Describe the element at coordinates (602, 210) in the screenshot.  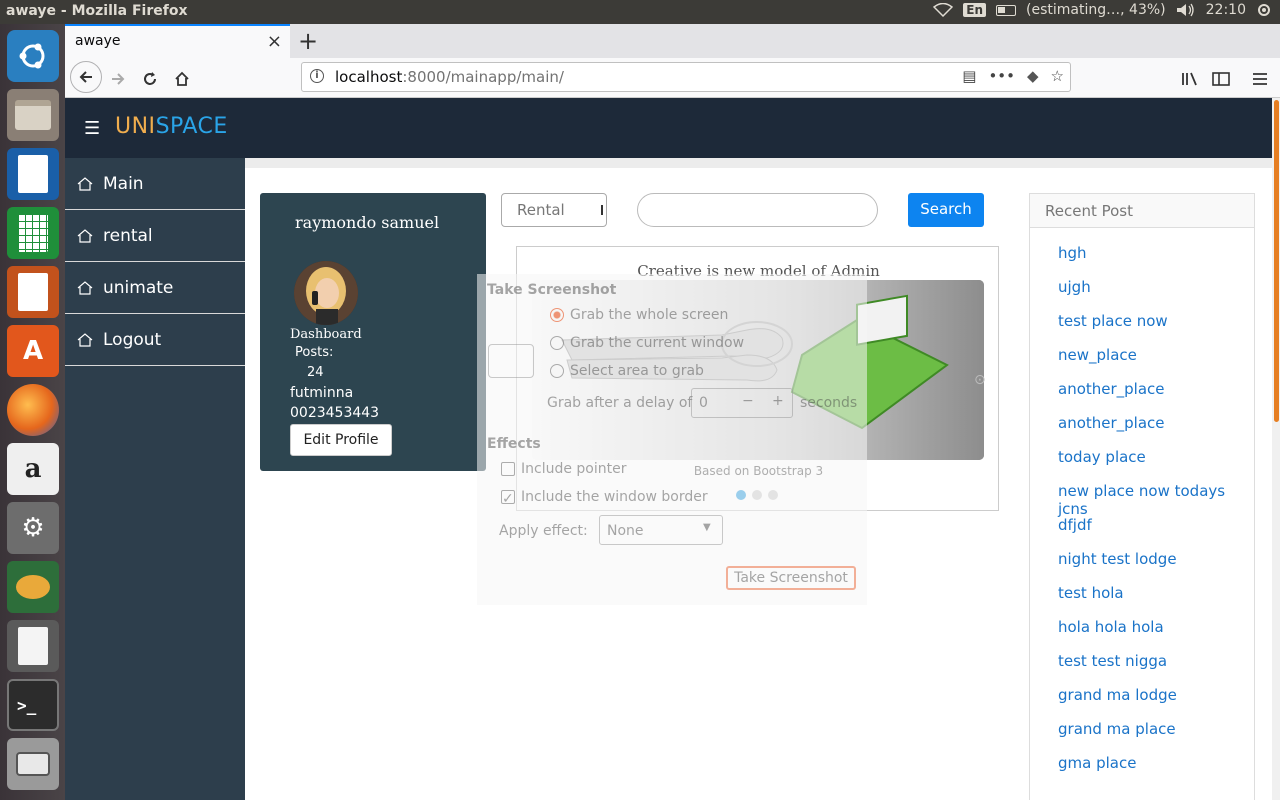
I see `select-caret-icon` at that location.